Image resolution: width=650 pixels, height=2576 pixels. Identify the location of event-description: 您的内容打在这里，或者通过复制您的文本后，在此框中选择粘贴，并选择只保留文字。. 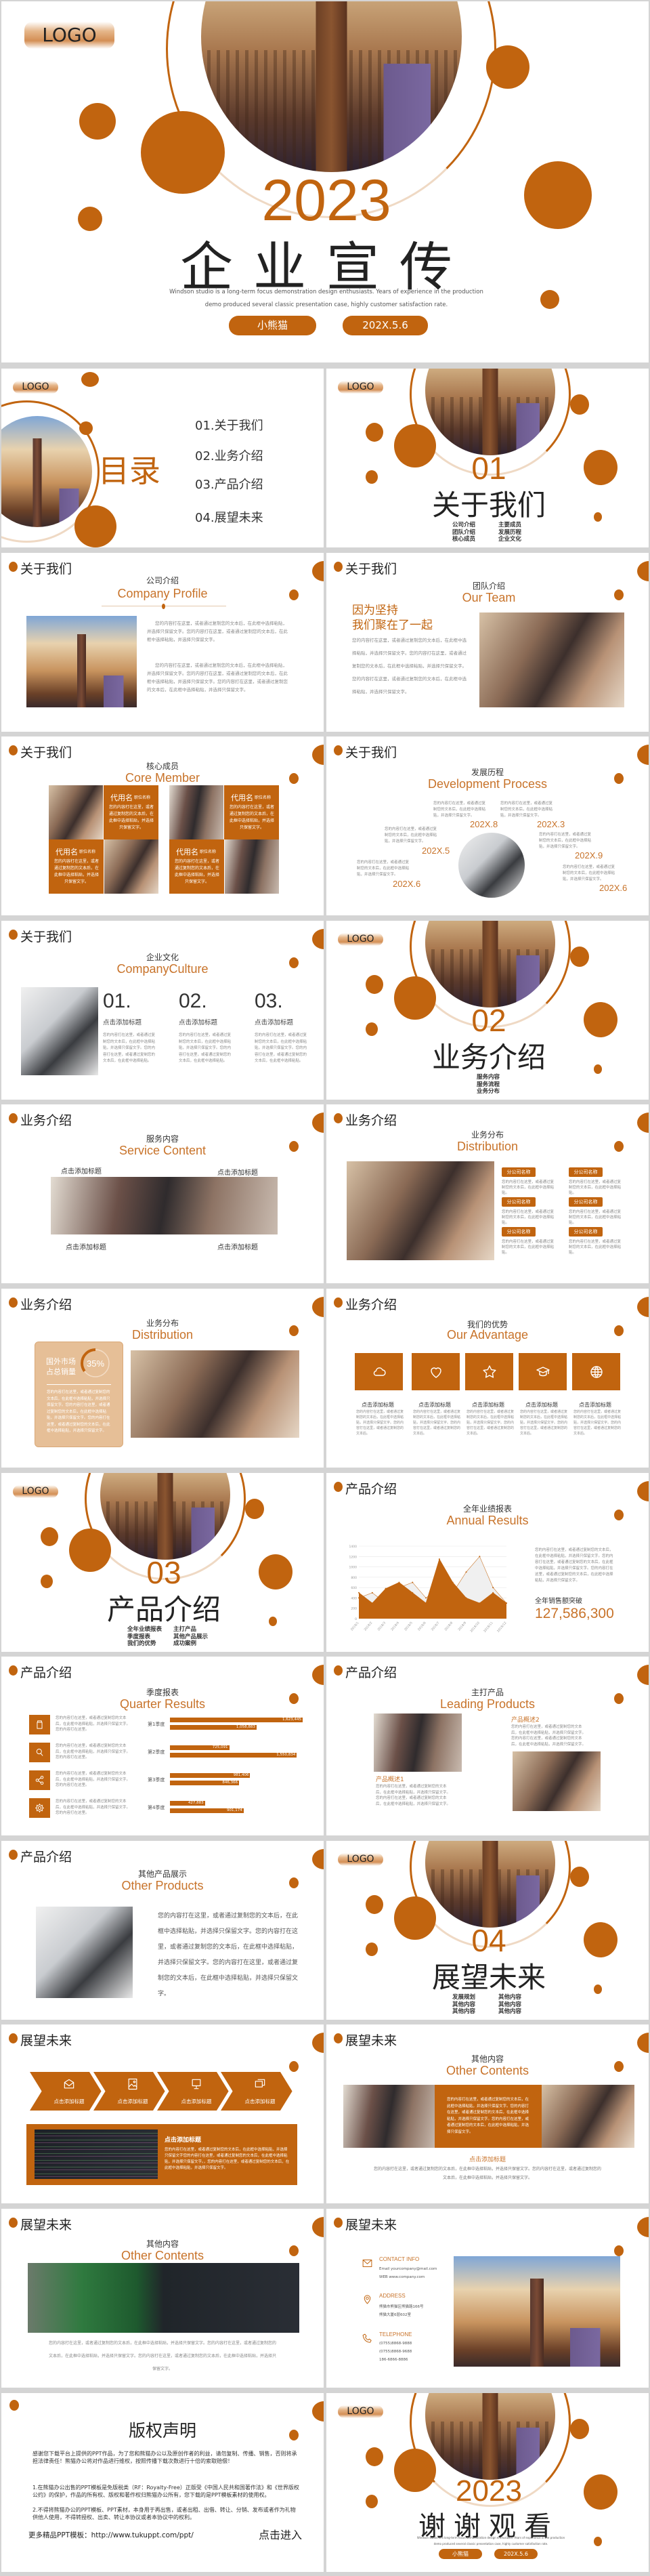
(589, 873).